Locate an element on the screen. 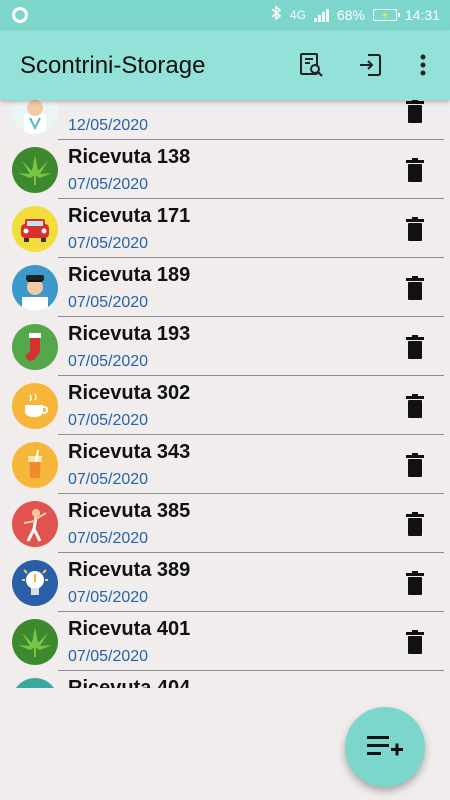  overflow-menu-button is located at coordinates (423, 65).